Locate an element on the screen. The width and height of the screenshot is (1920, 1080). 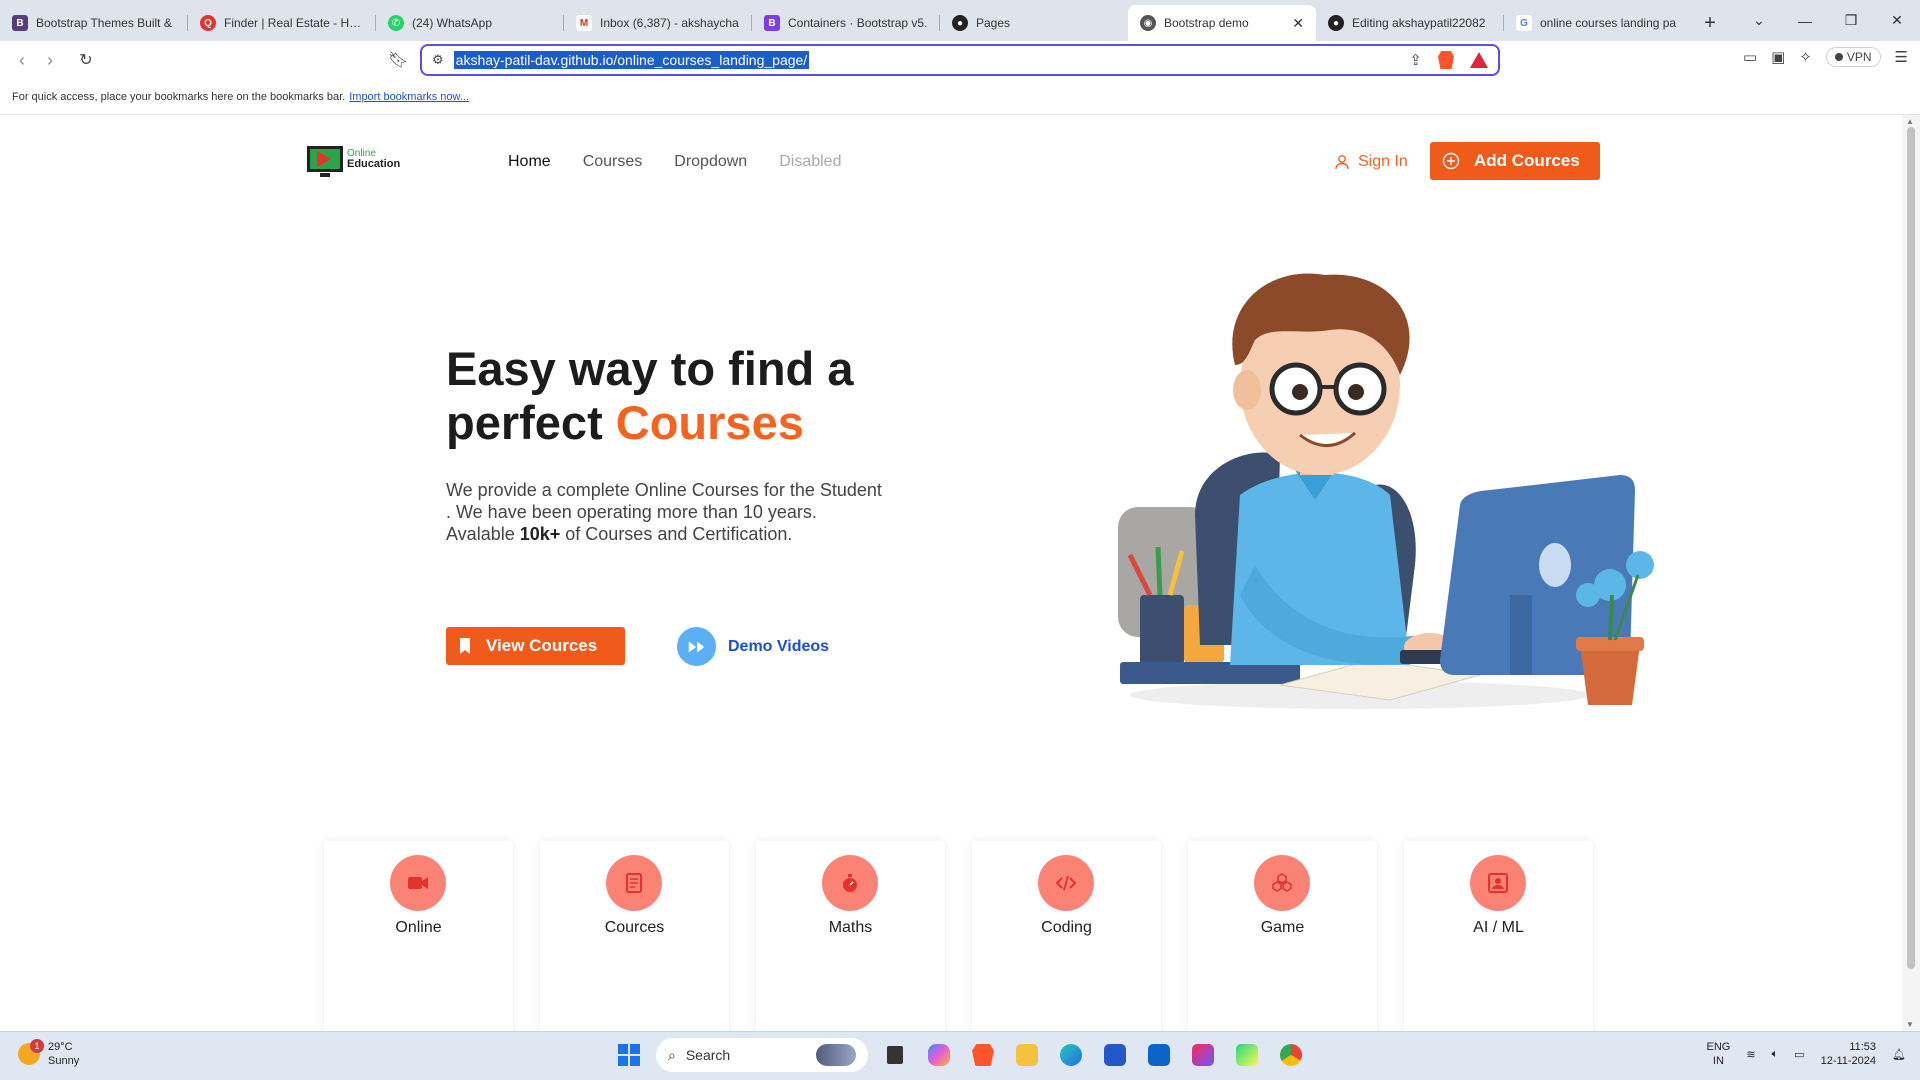
add-courses-button: Add Cources is located at coordinates (1515, 161).